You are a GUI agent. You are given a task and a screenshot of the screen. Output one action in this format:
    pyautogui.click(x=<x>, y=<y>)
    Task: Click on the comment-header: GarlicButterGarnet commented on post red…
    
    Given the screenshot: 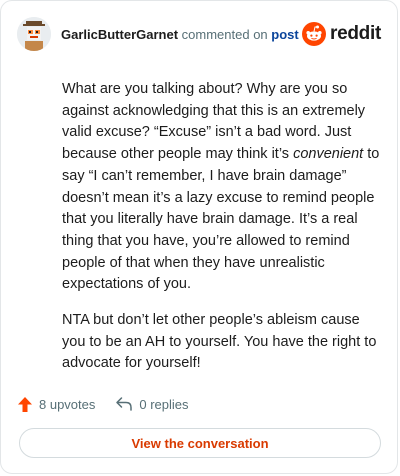 What is the action you would take?
    pyautogui.click(x=199, y=34)
    